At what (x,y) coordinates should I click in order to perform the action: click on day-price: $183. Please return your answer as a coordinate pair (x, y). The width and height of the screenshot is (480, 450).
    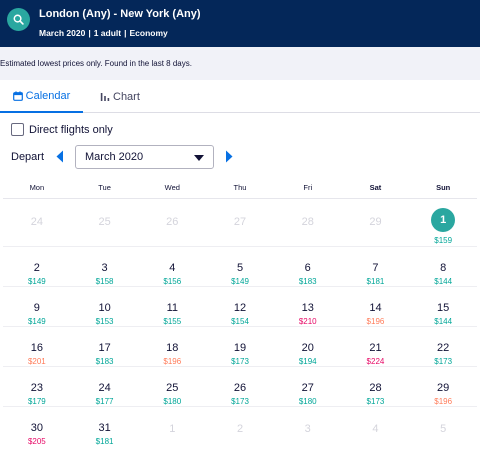
    Looking at the image, I should click on (104, 361).